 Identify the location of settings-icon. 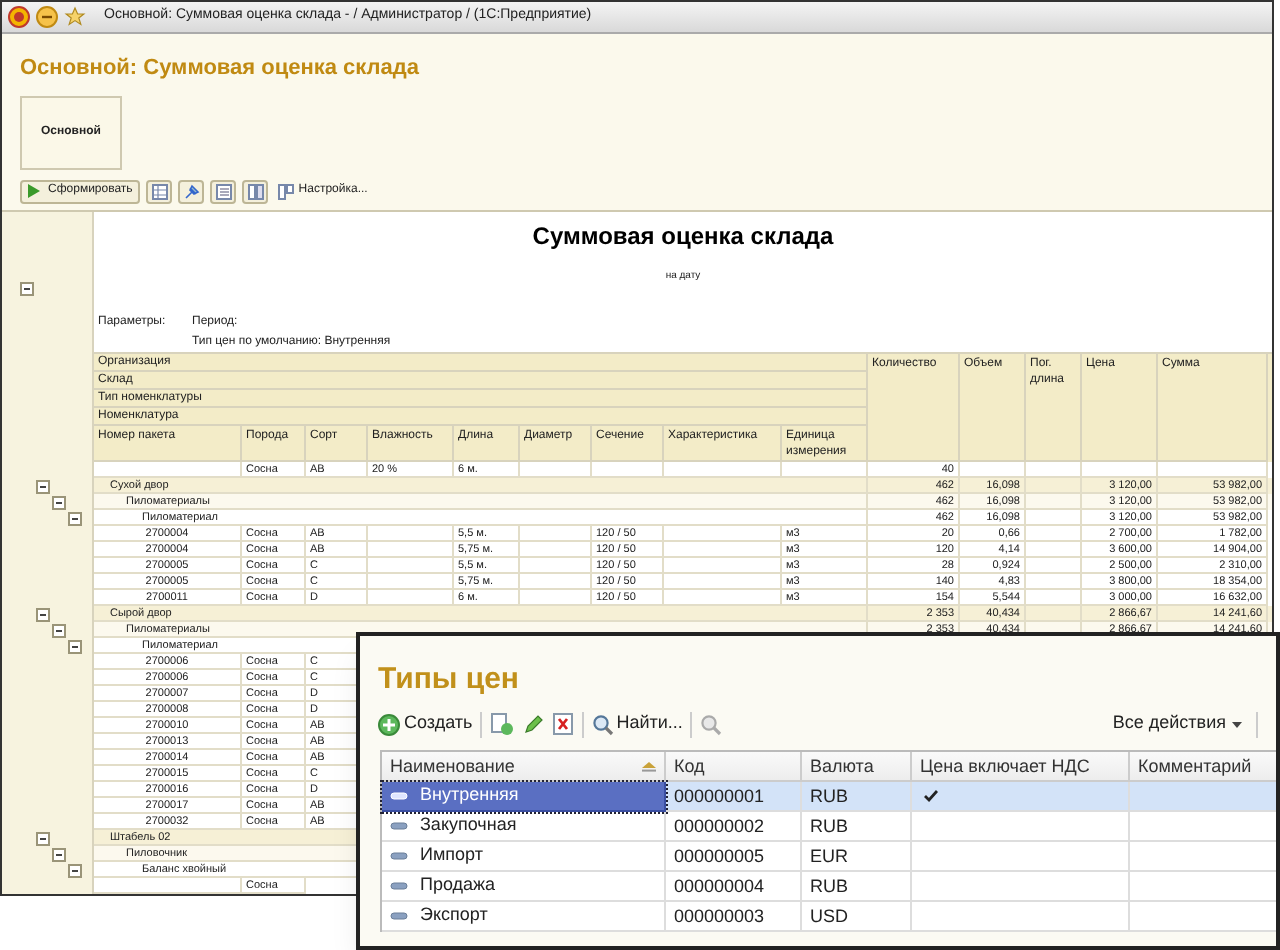
(286, 191).